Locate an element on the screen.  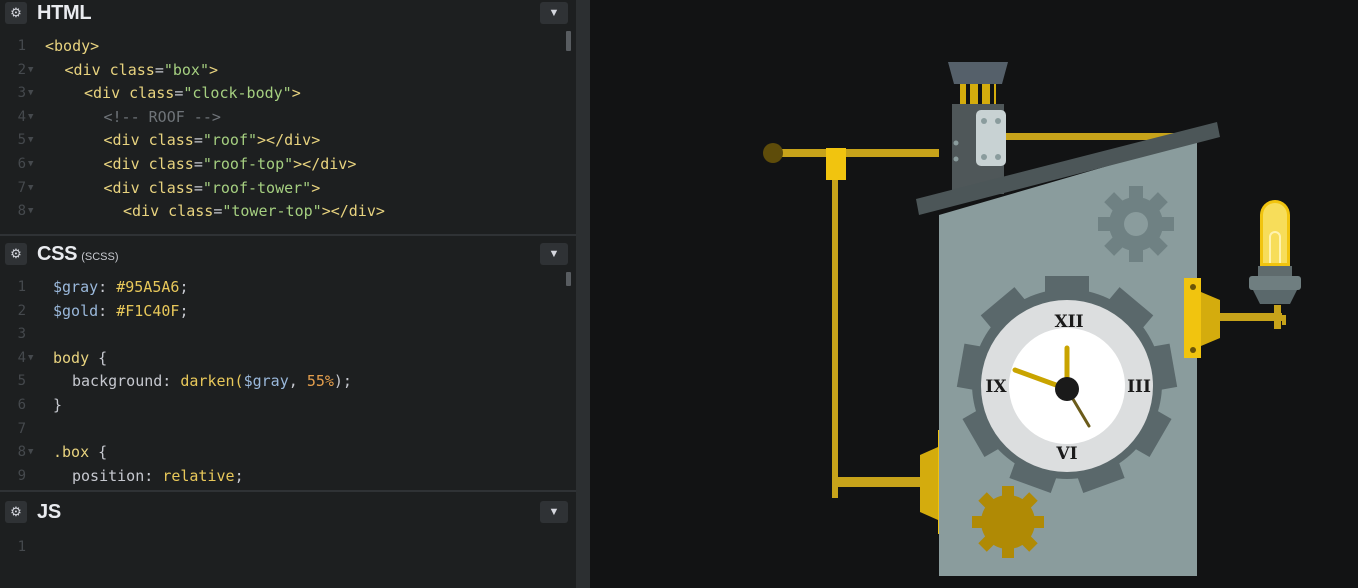
code-text: <body> is located at coordinates (72, 46).